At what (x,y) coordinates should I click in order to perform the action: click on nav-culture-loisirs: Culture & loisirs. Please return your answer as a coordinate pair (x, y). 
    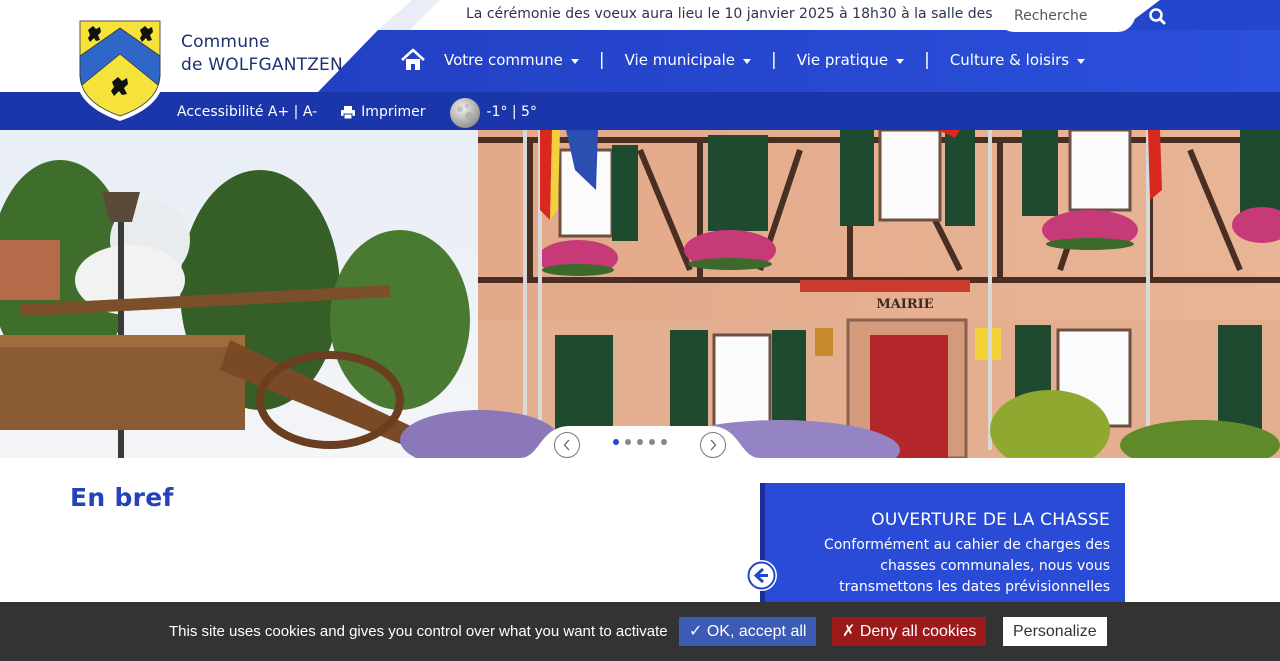
    Looking at the image, I should click on (1017, 60).